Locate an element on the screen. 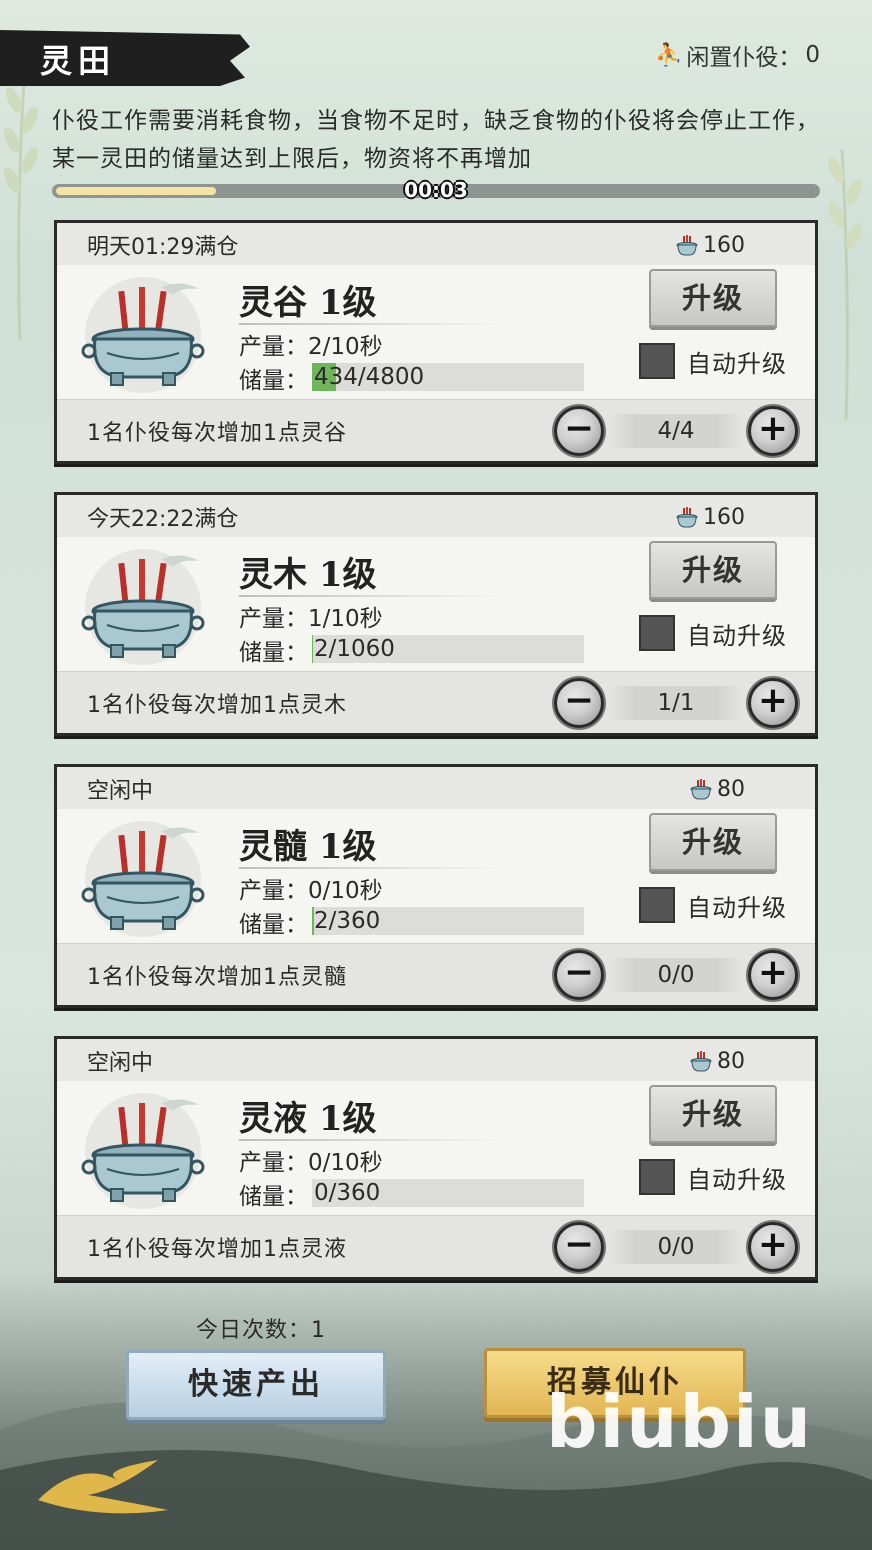 This screenshot has width=872, height=1550. quick-produce-button: 快速产出 is located at coordinates (256, 1385).